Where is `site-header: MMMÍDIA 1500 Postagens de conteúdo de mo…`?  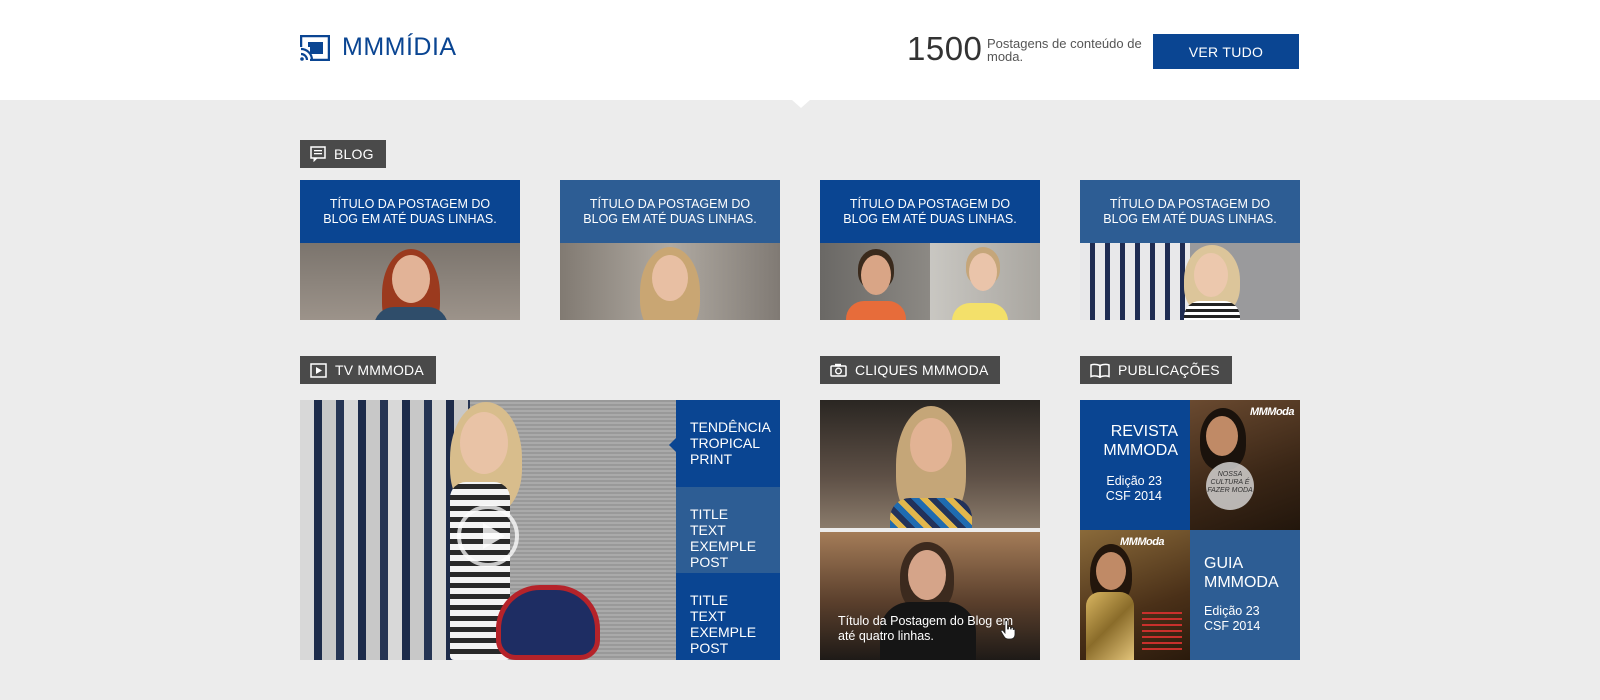
site-header: MMMÍDIA 1500 Postagens de conteúdo de mo… is located at coordinates (800, 50).